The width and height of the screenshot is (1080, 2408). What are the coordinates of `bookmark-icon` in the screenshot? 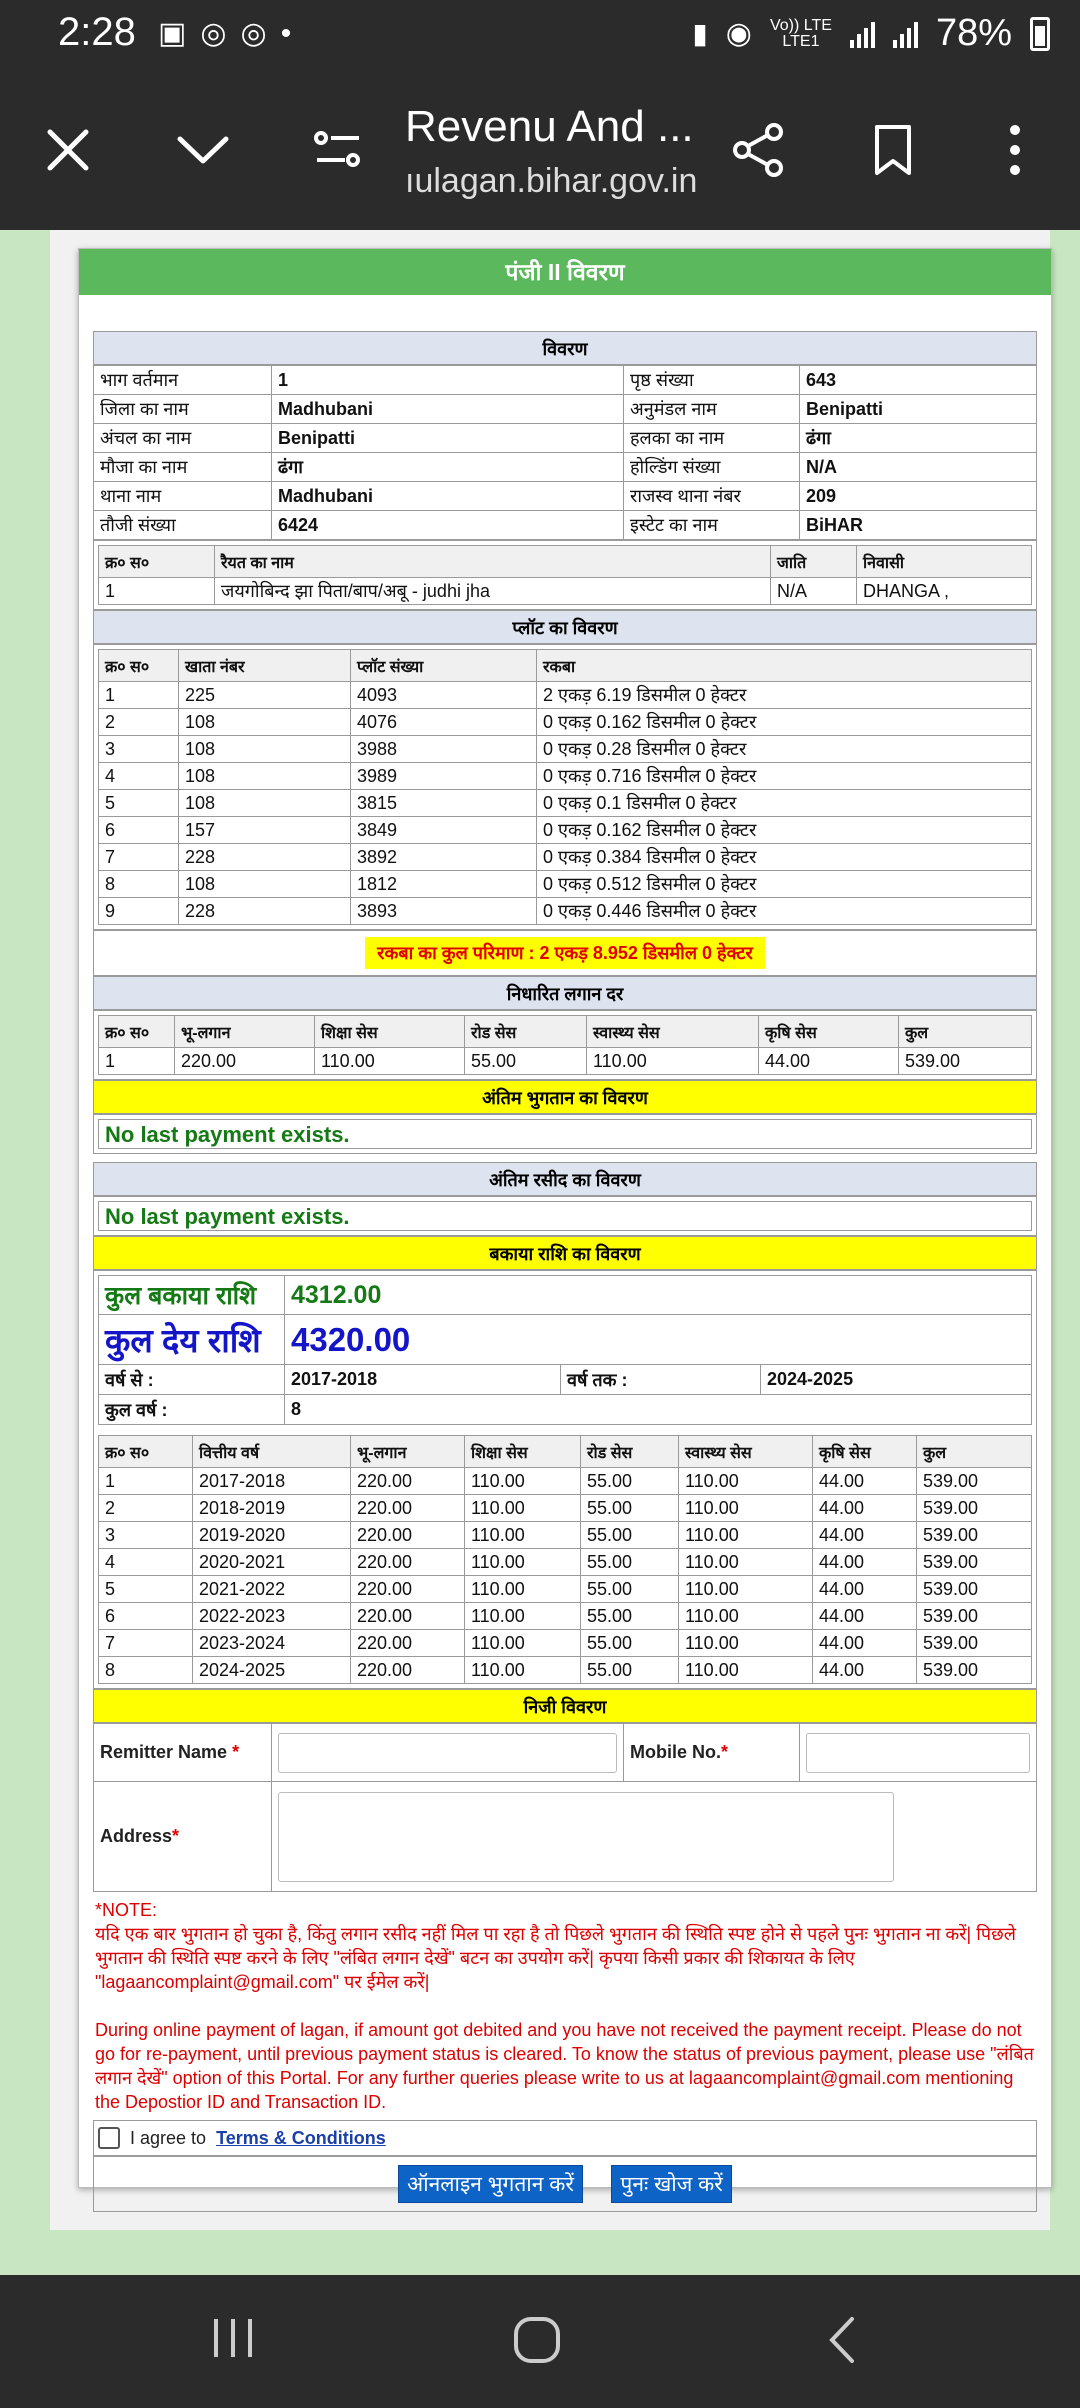 It's located at (893, 150).